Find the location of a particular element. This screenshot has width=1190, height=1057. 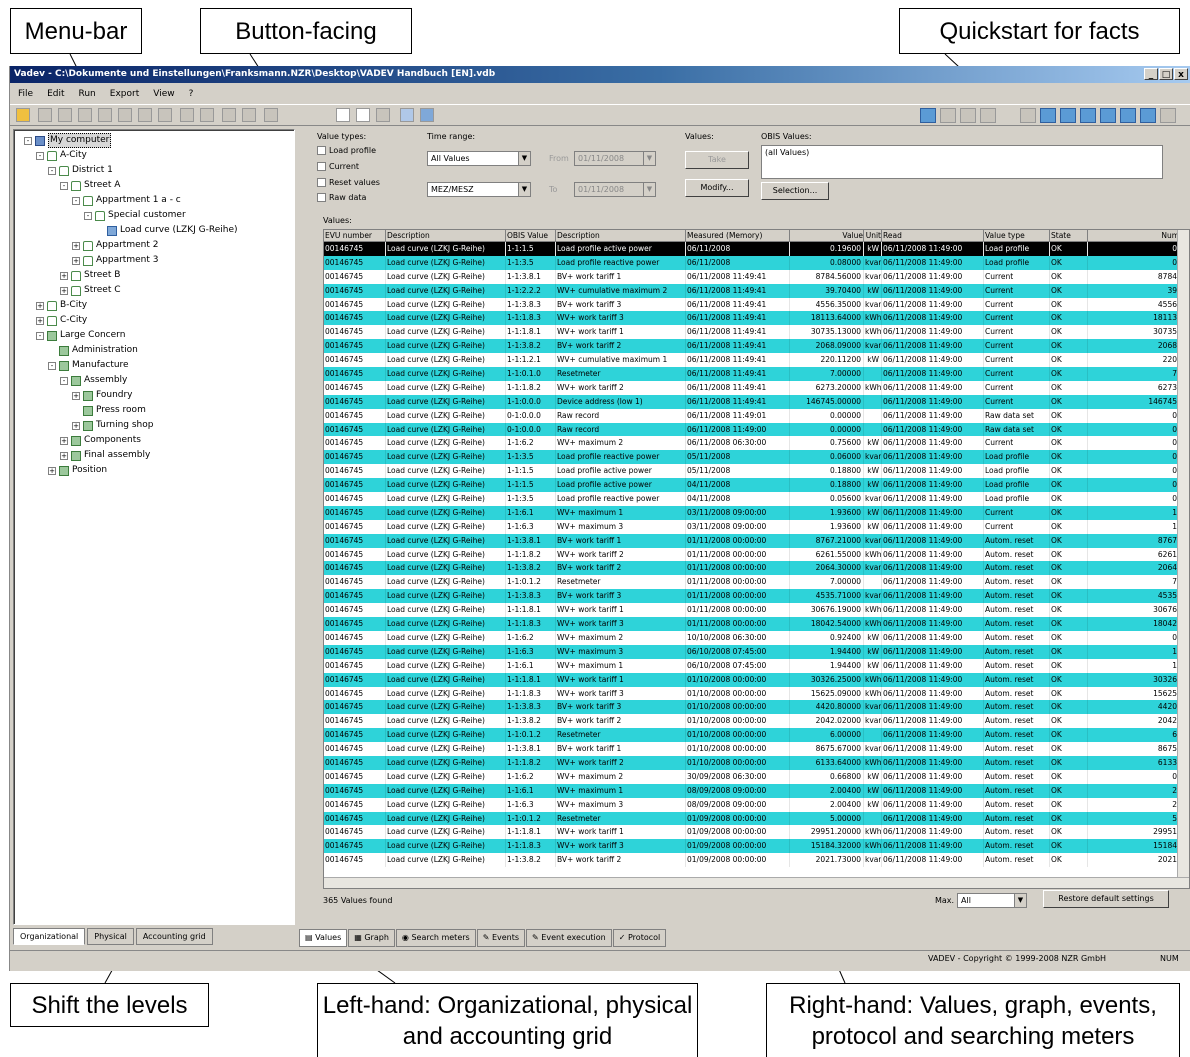

tree-node: - A-City is located at coordinates (61, 155).